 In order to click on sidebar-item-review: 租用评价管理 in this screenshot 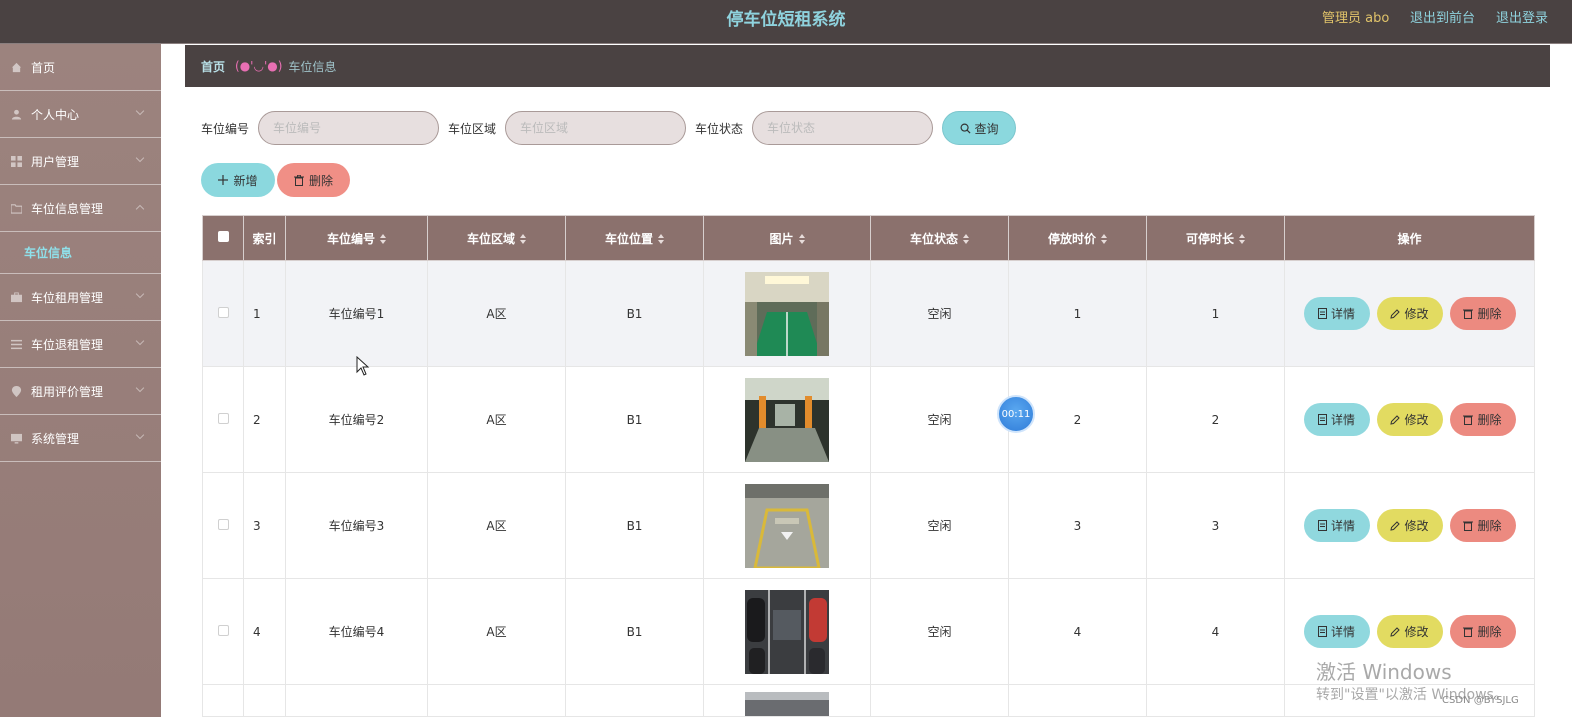, I will do `click(80, 391)`.